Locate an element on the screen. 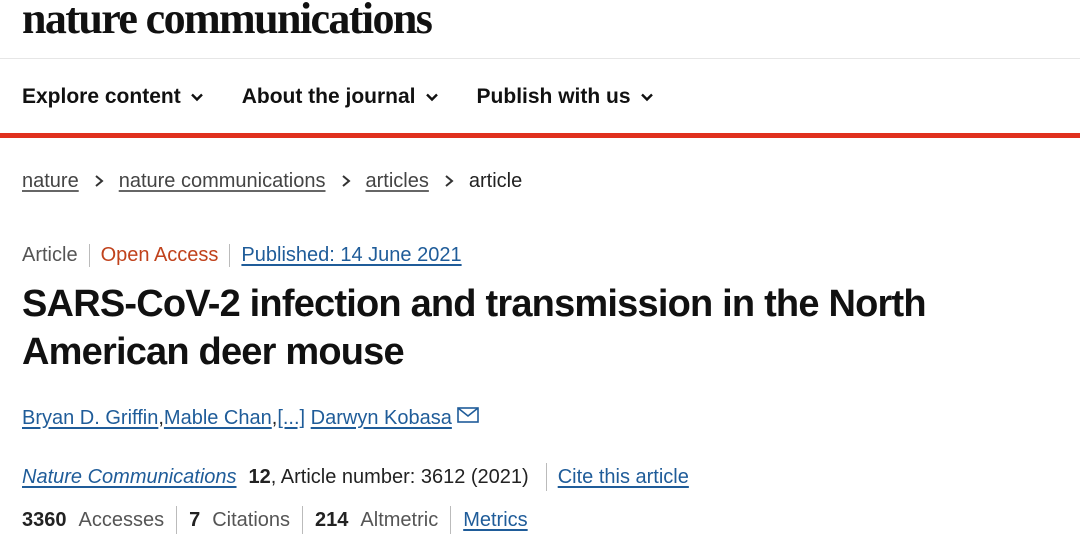 The image size is (1080, 542). nav-explore-content: Explore content is located at coordinates (113, 97).